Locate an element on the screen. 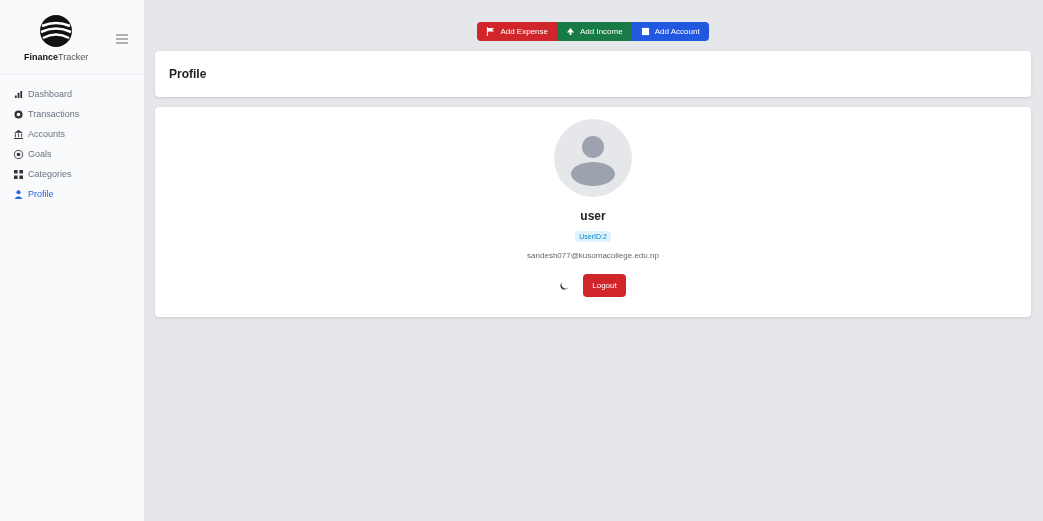  globe-logo-icon is located at coordinates (56, 31).